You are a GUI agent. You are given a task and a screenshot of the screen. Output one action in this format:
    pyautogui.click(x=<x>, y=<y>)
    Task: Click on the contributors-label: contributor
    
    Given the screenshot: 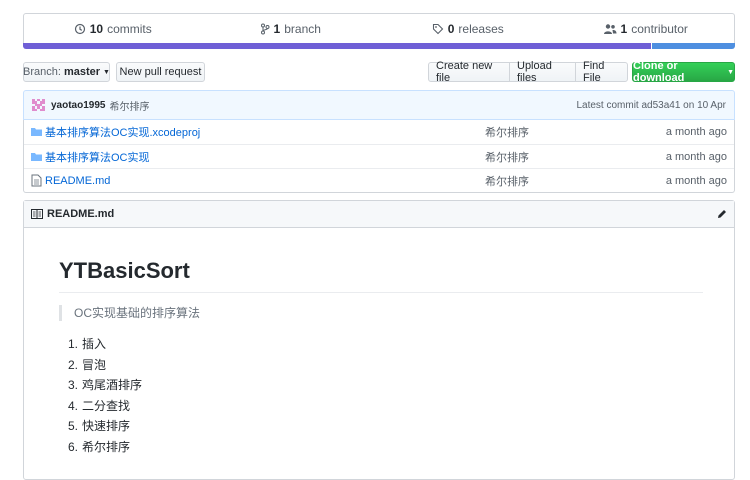 What is the action you would take?
    pyautogui.click(x=659, y=28)
    